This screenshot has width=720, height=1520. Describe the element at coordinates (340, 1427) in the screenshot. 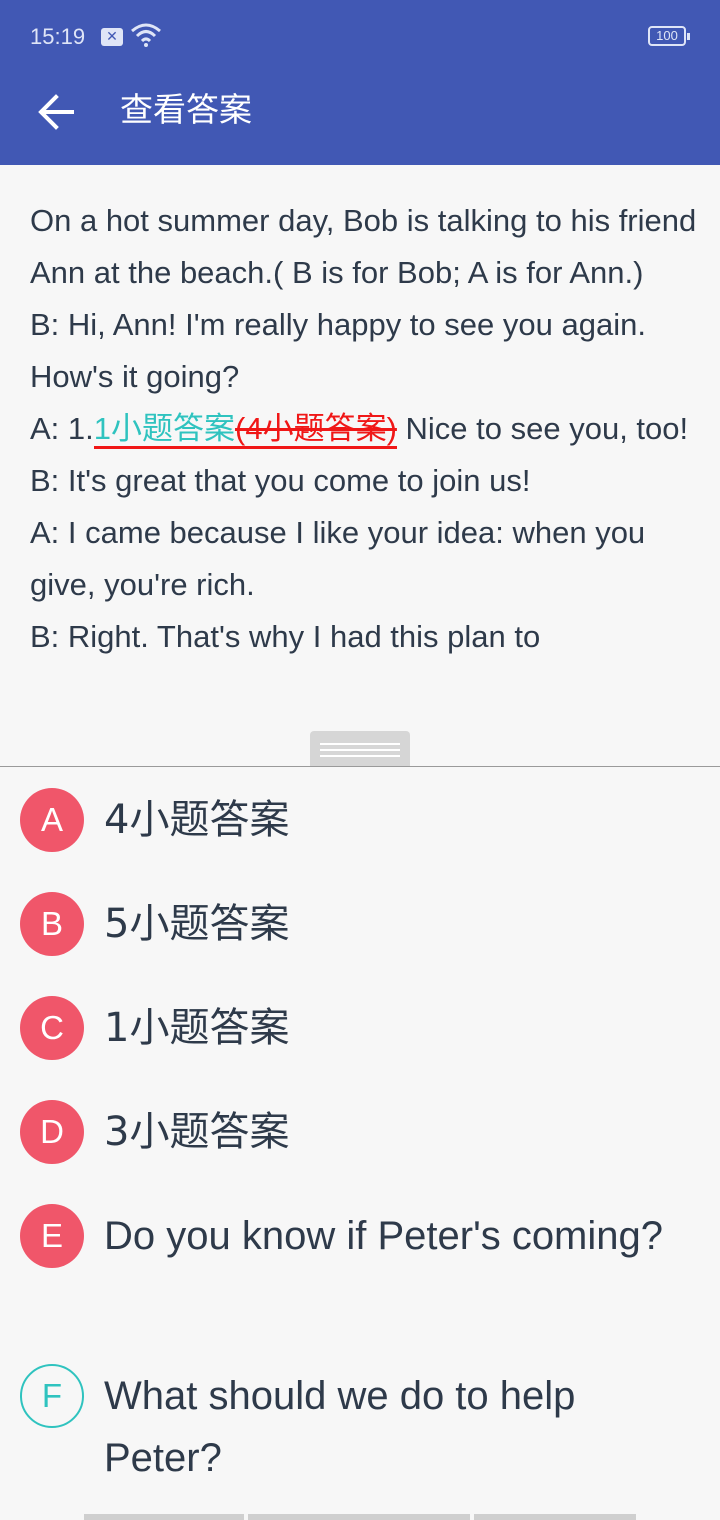

I see `option-text: What should we do to help Peter?` at that location.